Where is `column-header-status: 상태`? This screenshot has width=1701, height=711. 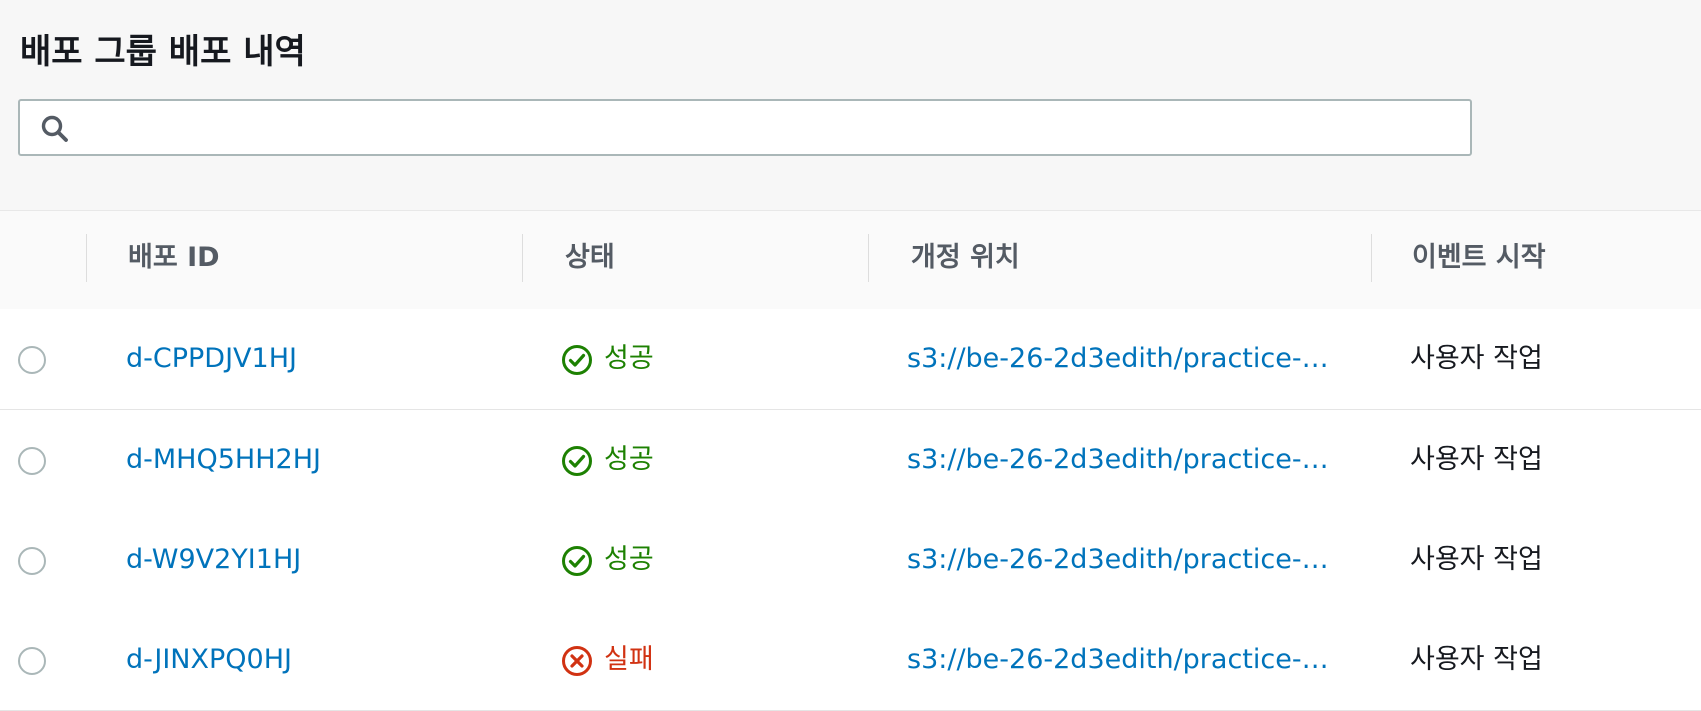 column-header-status: 상태 is located at coordinates (590, 260).